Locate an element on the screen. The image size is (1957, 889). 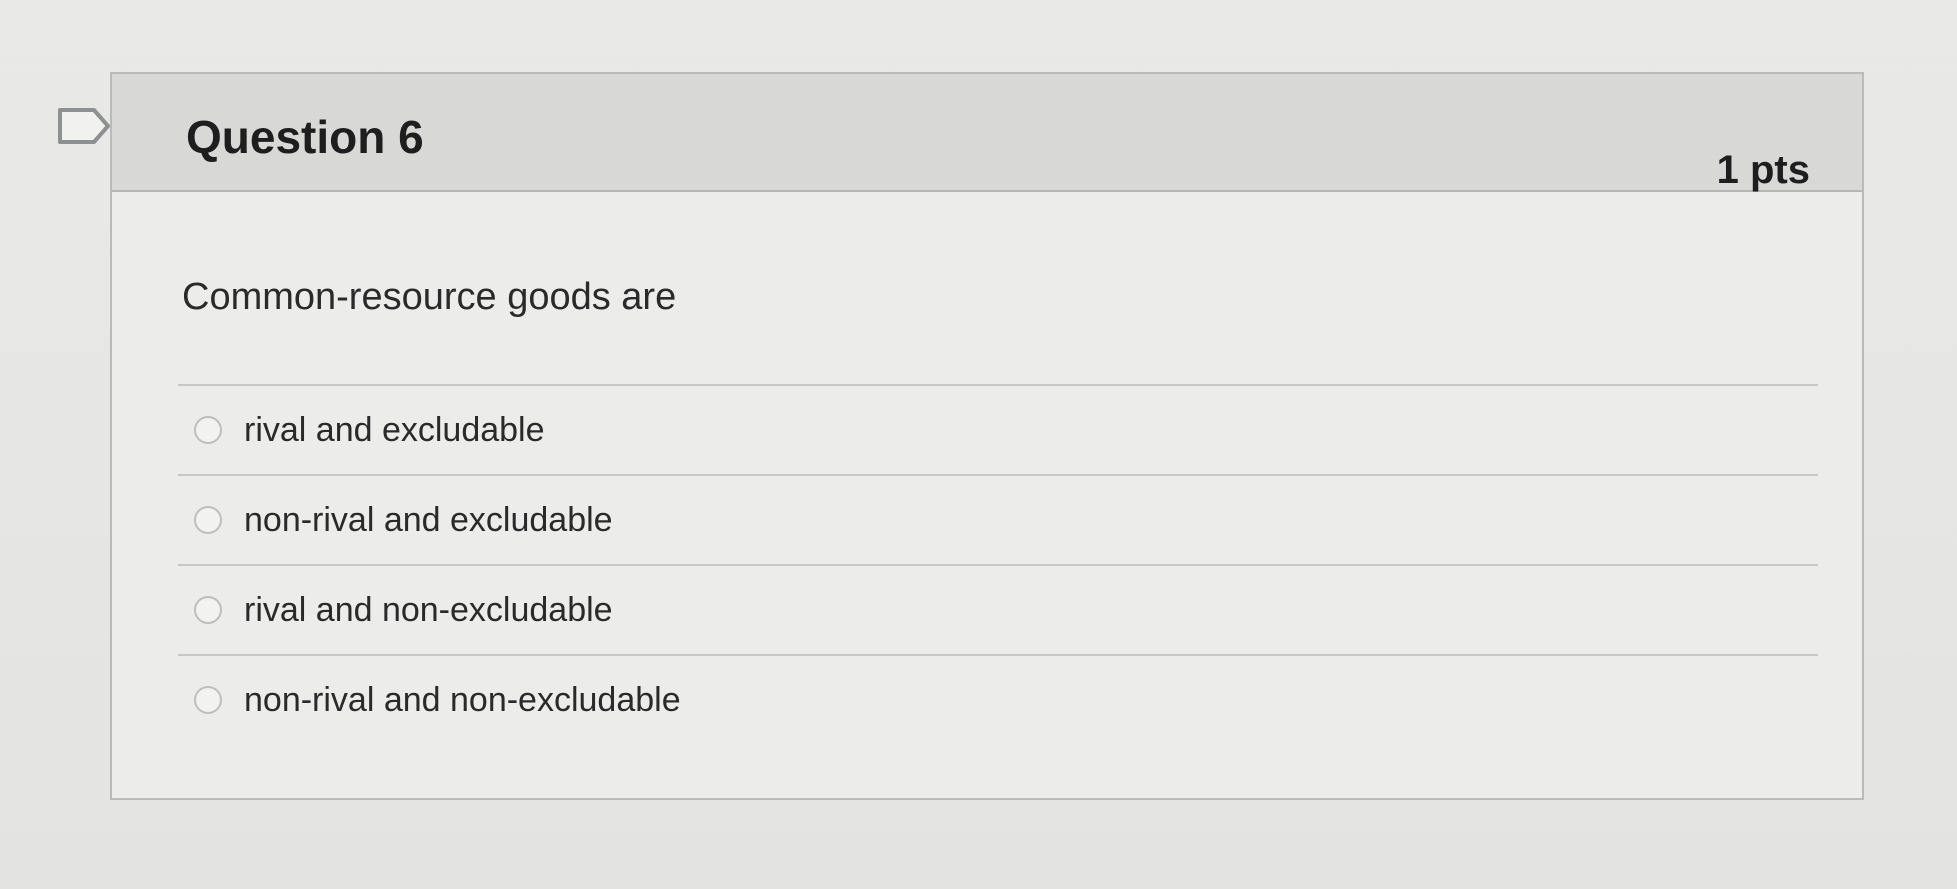
answer-label: non-rival and non-excludable is located at coordinates (462, 699).